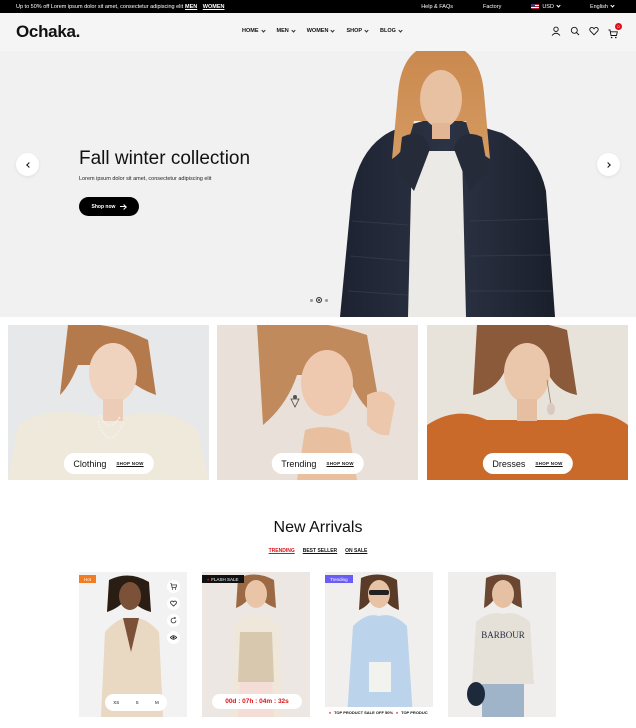 The image size is (636, 728). Describe the element at coordinates (108, 463) in the screenshot. I see `category-pill: Clothing SHOP NOW` at that location.